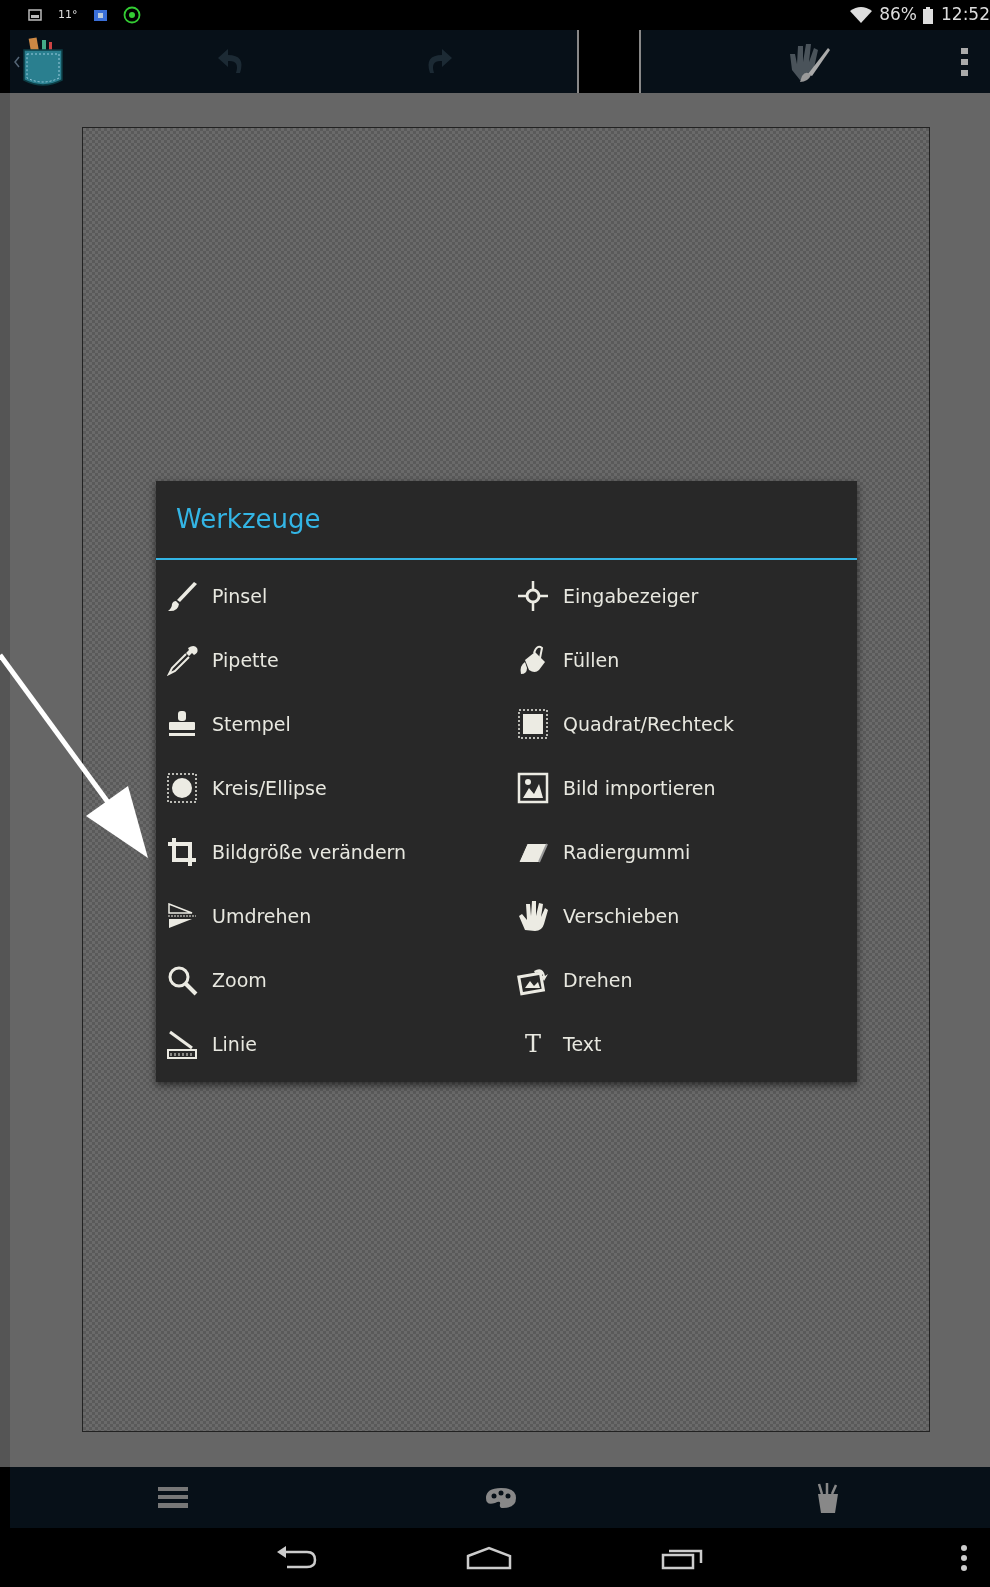  I want to click on tool-item: Eingabezeiger, so click(682, 596).